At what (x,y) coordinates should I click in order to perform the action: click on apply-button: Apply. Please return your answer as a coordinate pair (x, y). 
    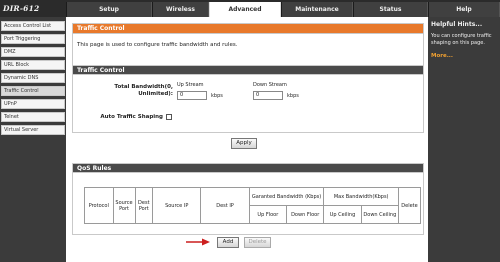
    Looking at the image, I should click on (244, 143).